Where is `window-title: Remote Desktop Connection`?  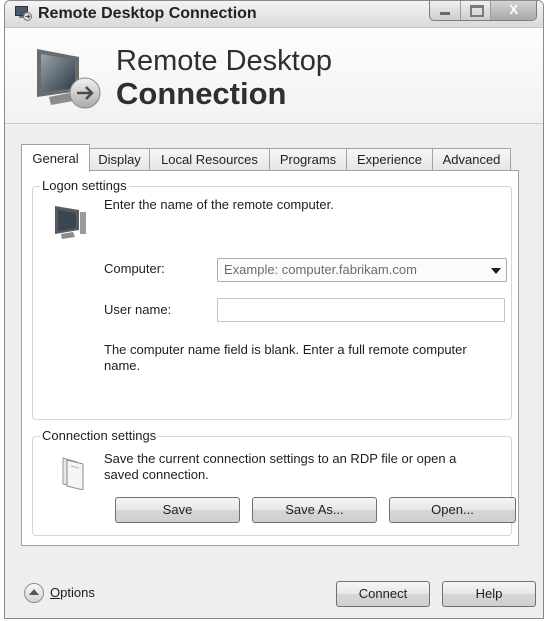
window-title: Remote Desktop Connection is located at coordinates (147, 13).